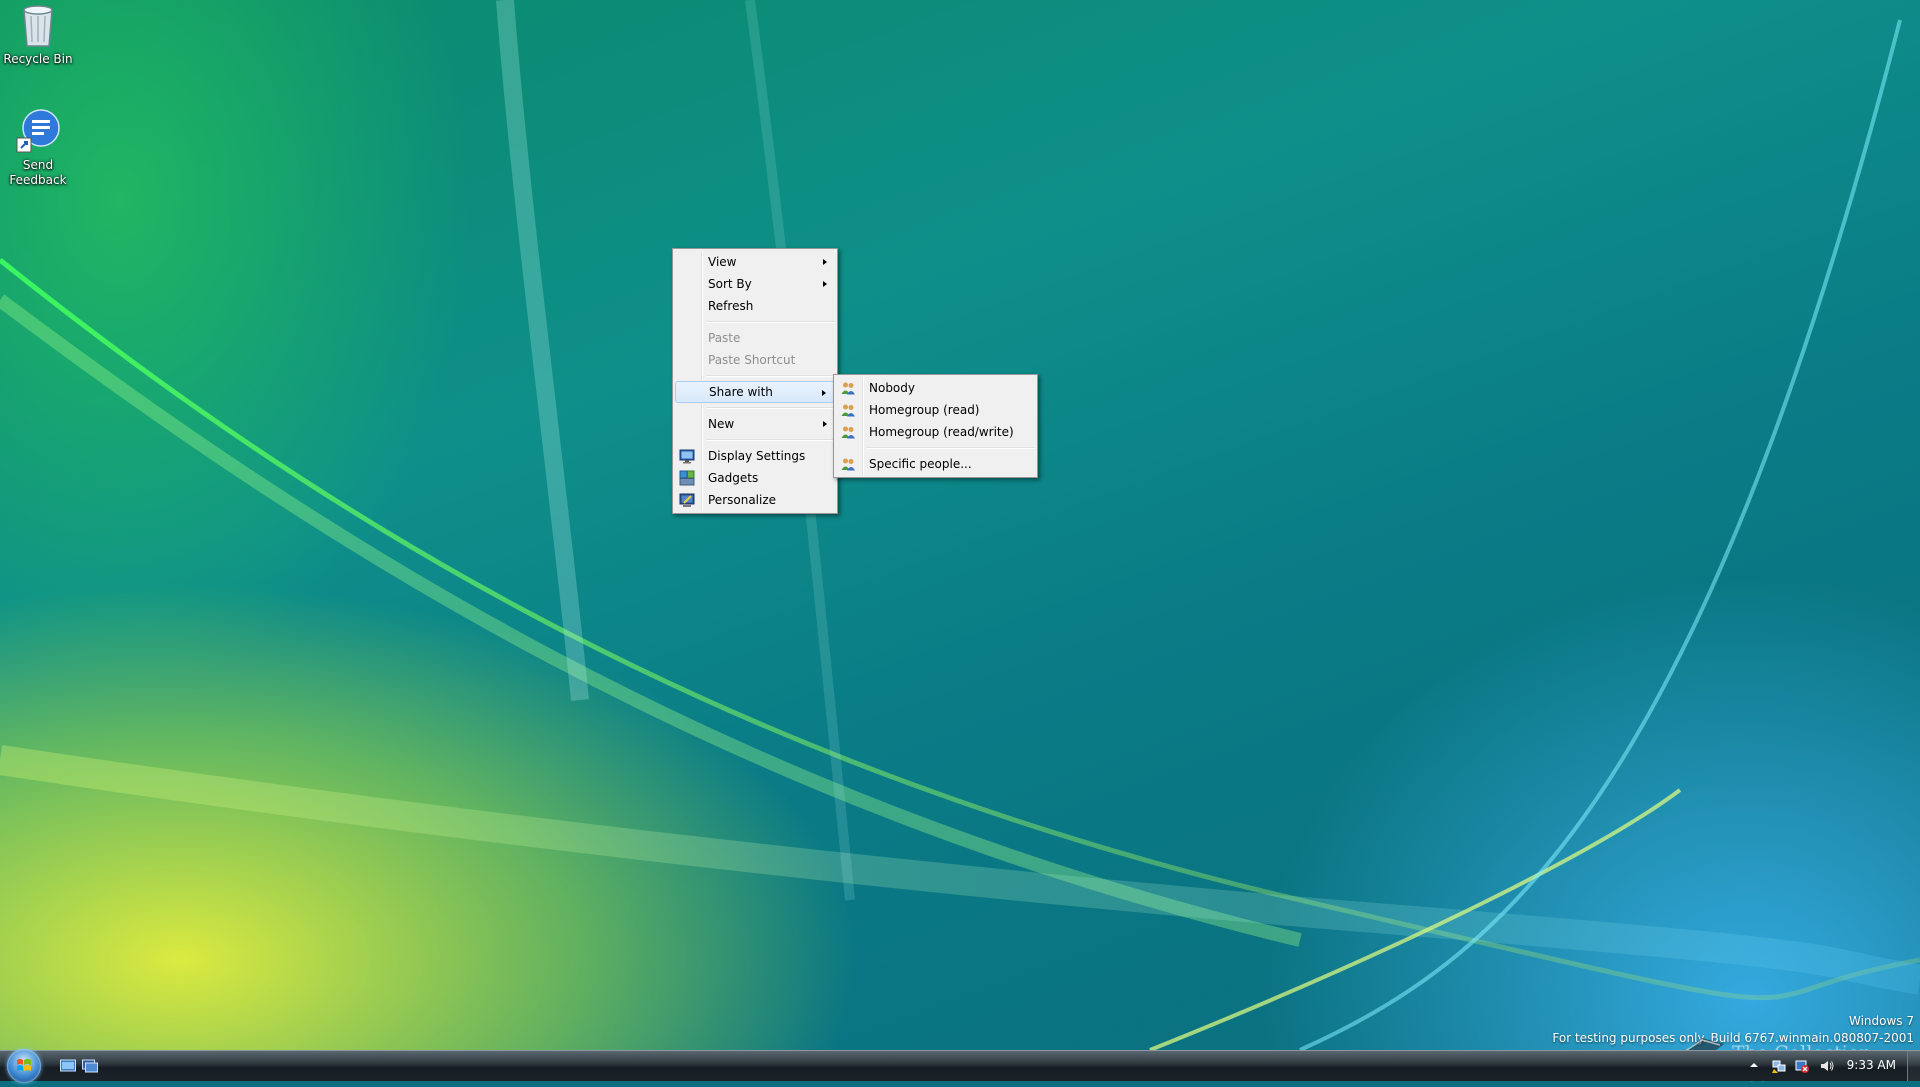 This screenshot has height=1087, width=1920. Describe the element at coordinates (730, 284) in the screenshot. I see `menu-item-label: Sort By` at that location.